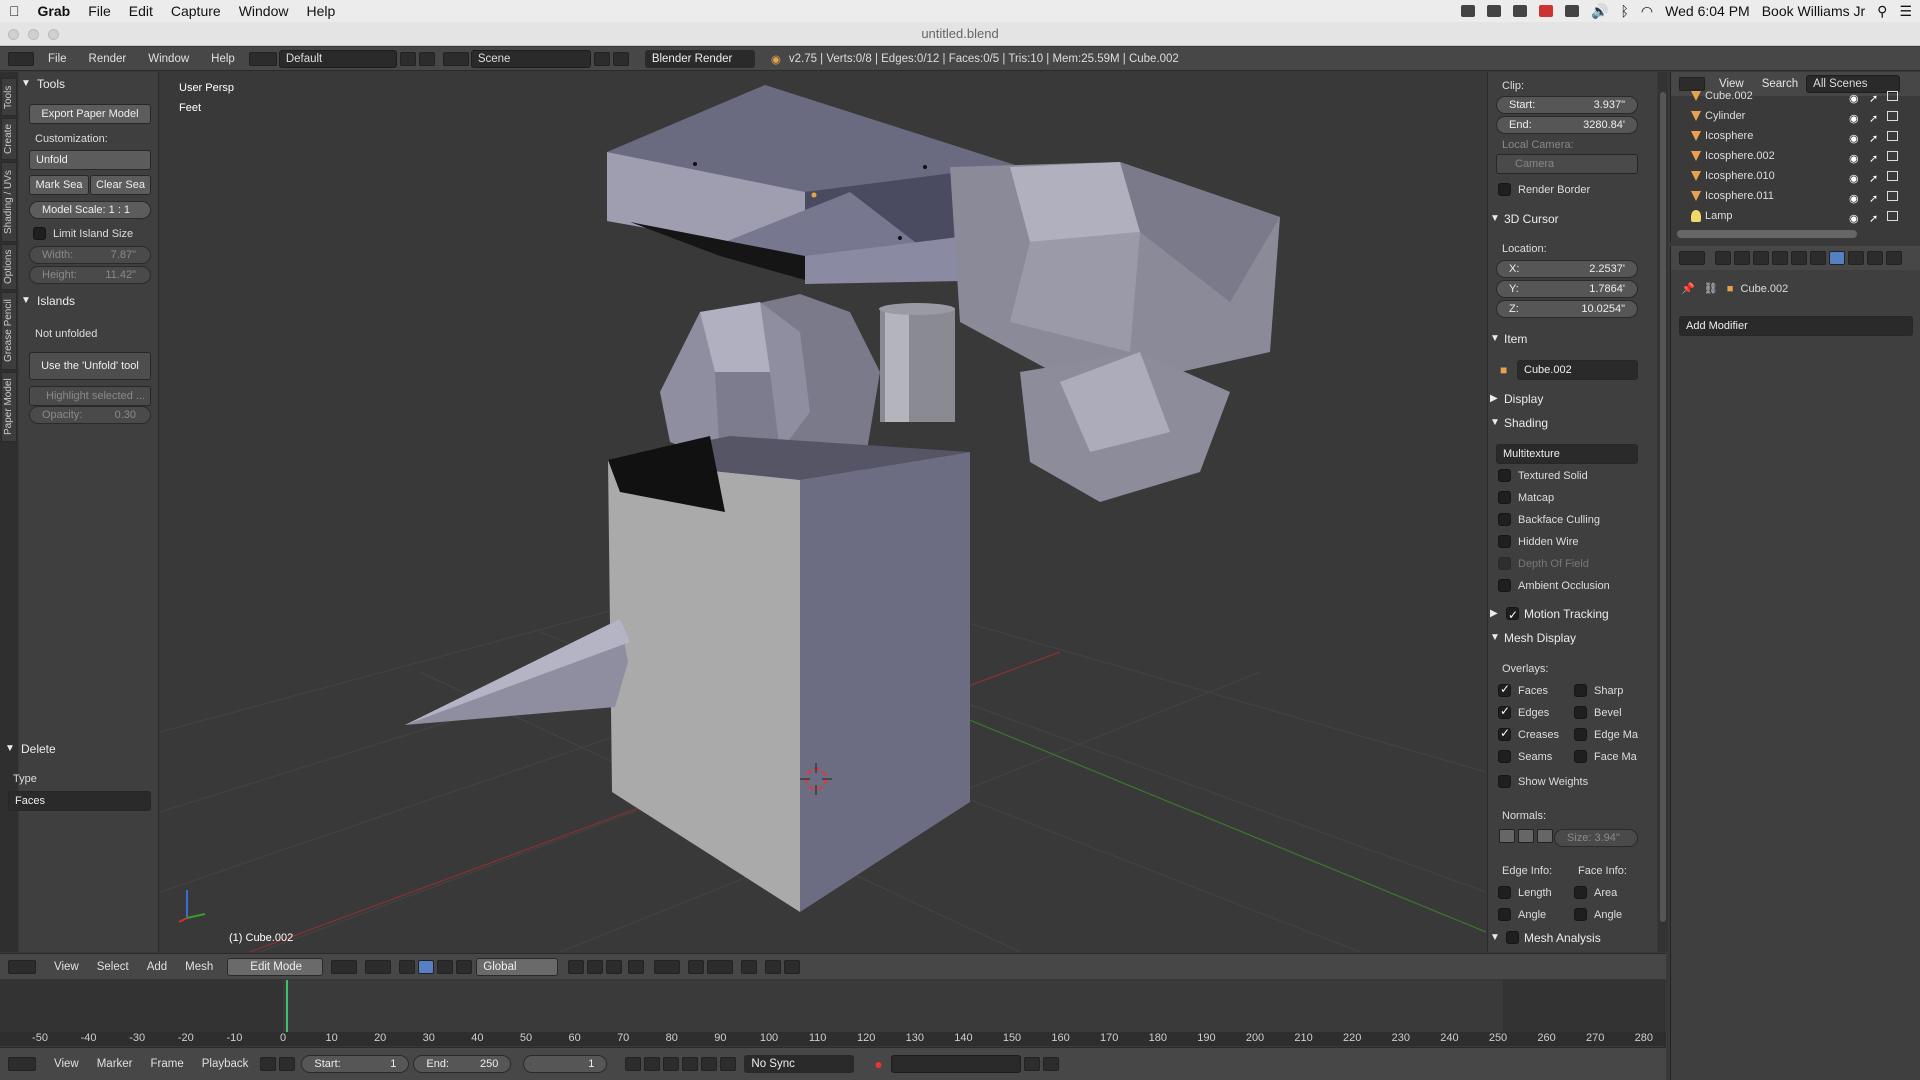 The width and height of the screenshot is (1920, 1080). Describe the element at coordinates (690, 1064) in the screenshot. I see `play-icon` at that location.